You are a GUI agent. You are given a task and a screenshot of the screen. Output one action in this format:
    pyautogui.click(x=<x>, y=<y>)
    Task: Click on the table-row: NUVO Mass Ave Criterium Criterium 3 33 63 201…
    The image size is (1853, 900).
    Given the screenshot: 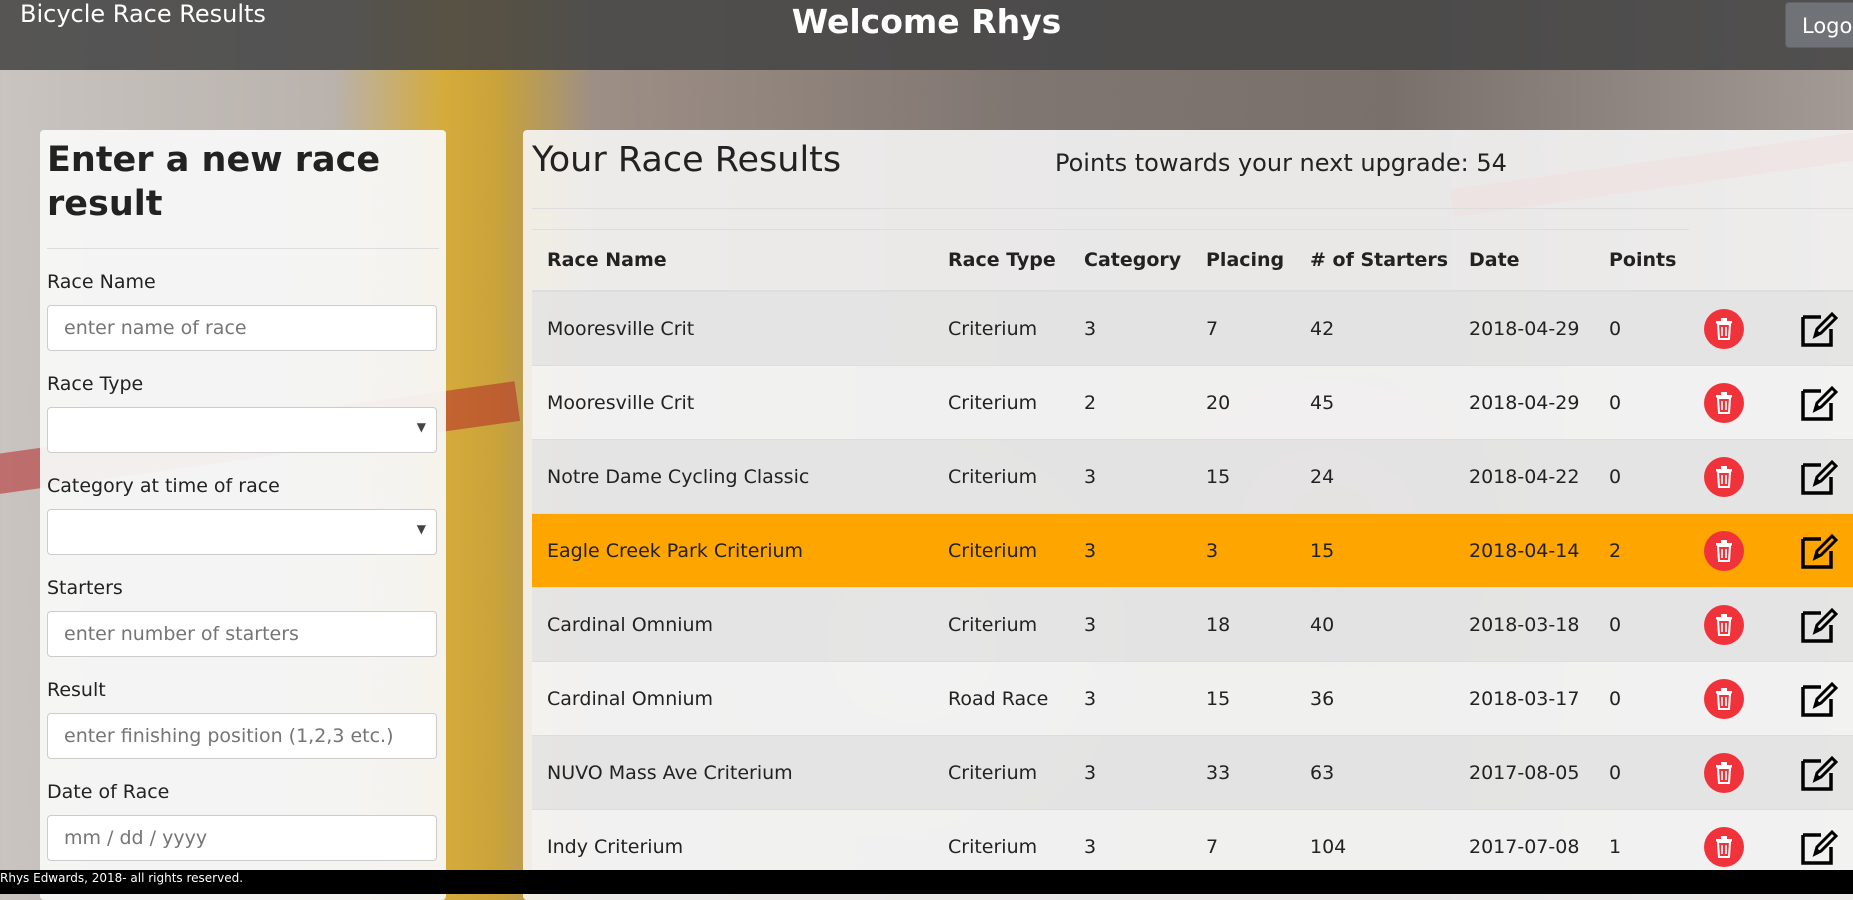 What is the action you would take?
    pyautogui.click(x=1192, y=772)
    